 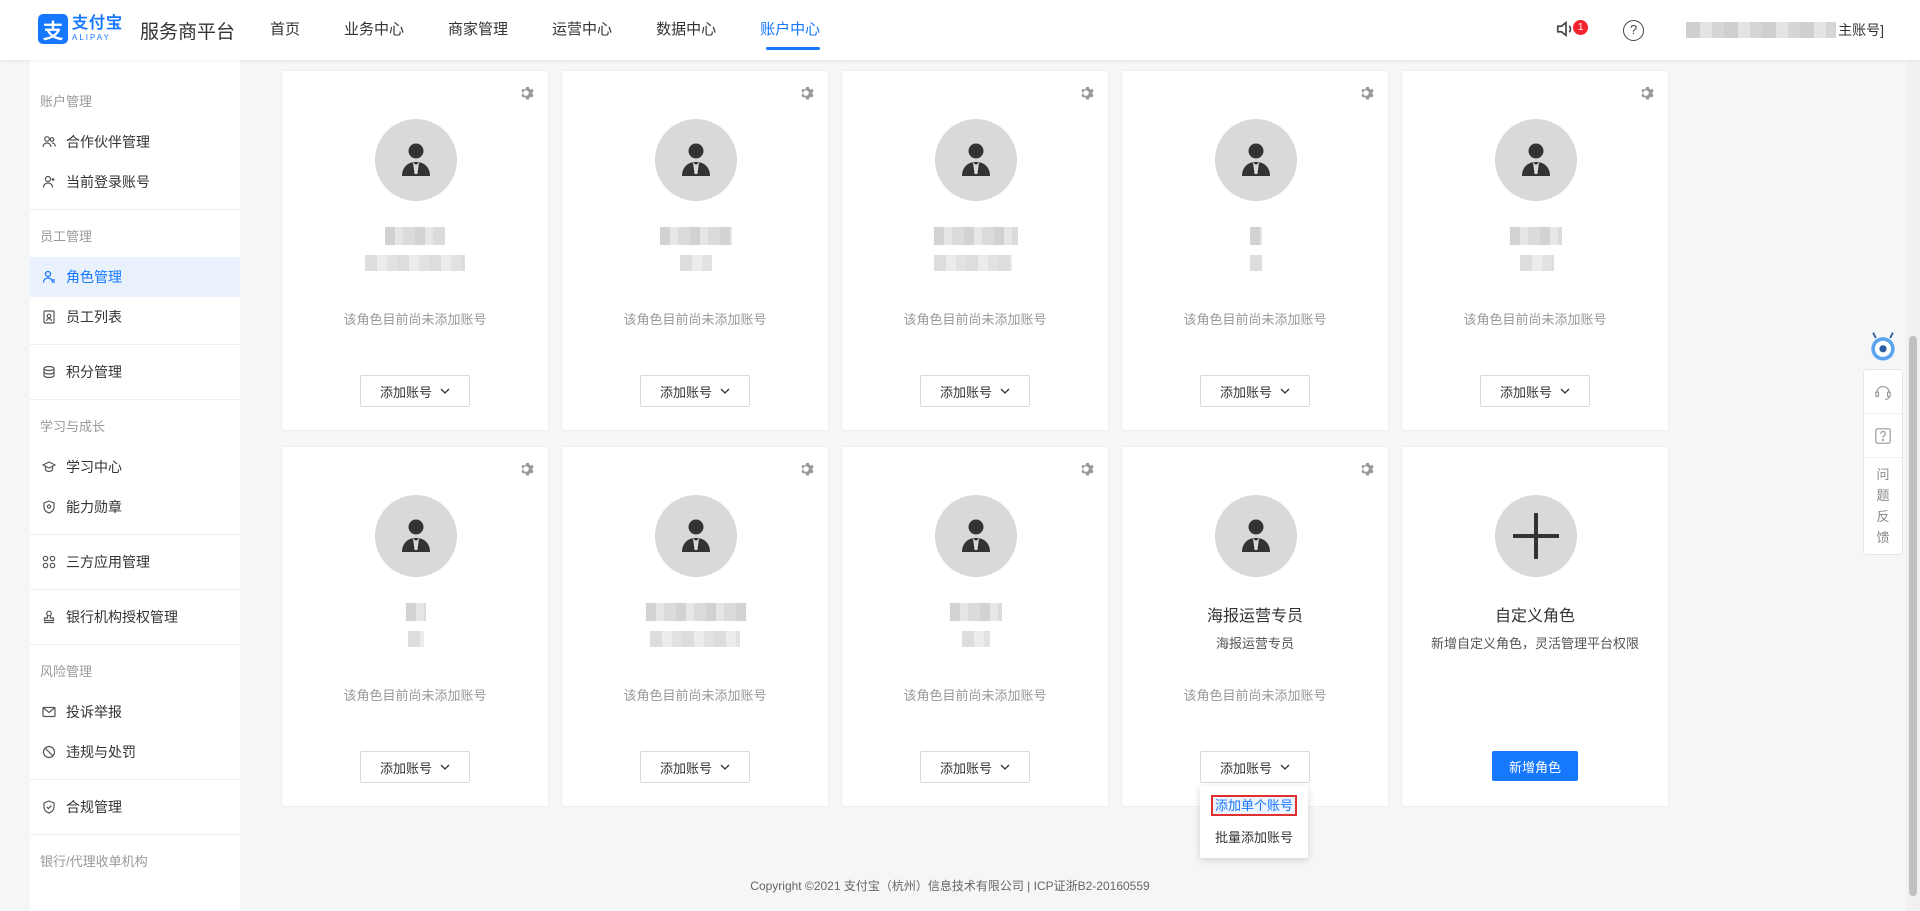 What do you see at coordinates (135, 467) in the screenshot?
I see `sidebar-item-learning-center: 学习中心` at bounding box center [135, 467].